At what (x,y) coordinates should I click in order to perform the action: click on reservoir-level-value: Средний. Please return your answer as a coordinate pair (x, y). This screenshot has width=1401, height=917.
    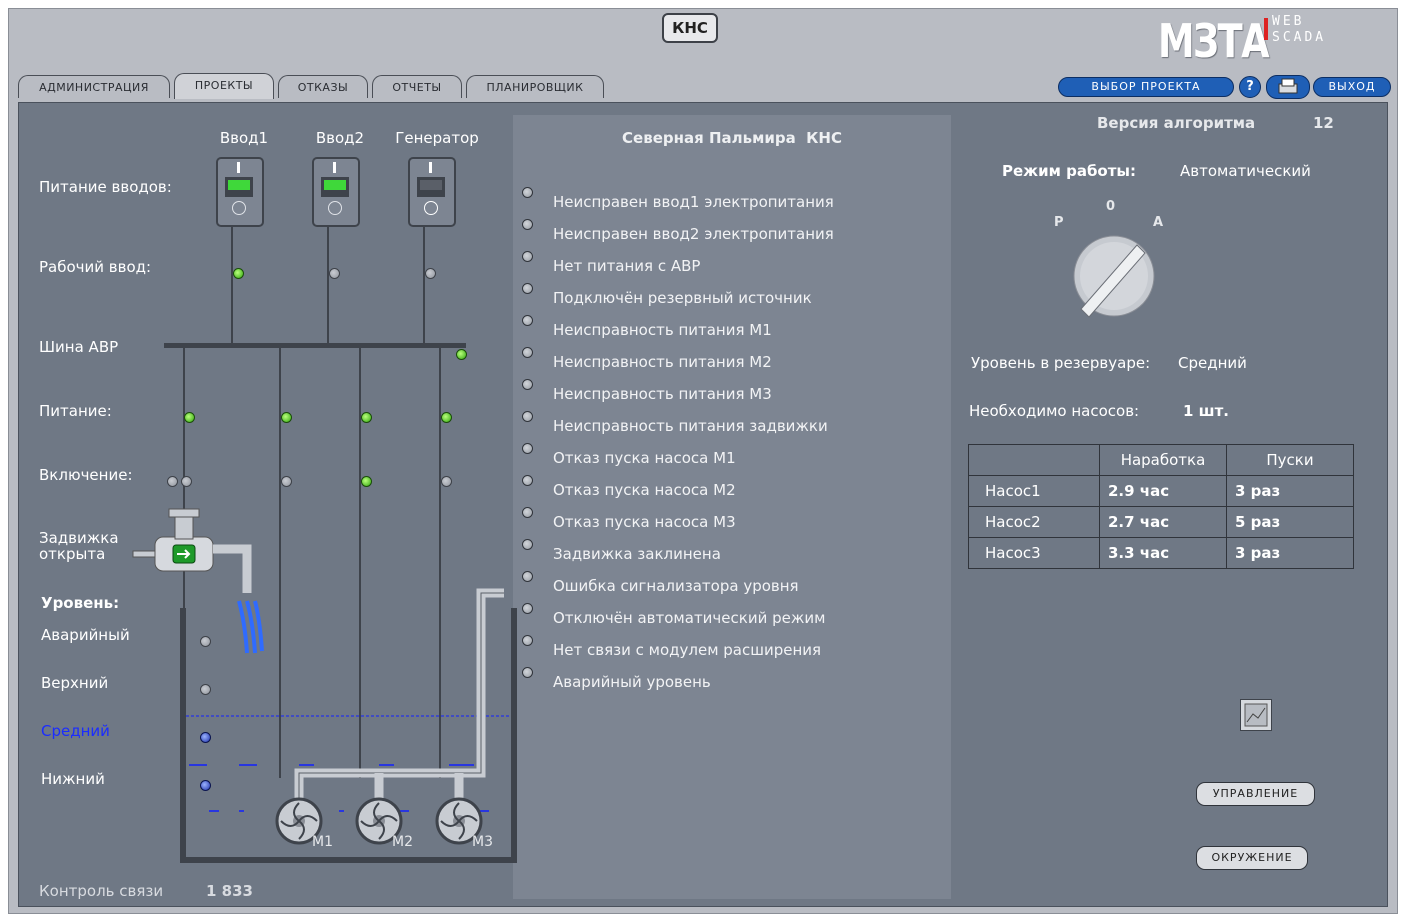
    Looking at the image, I should click on (1212, 363).